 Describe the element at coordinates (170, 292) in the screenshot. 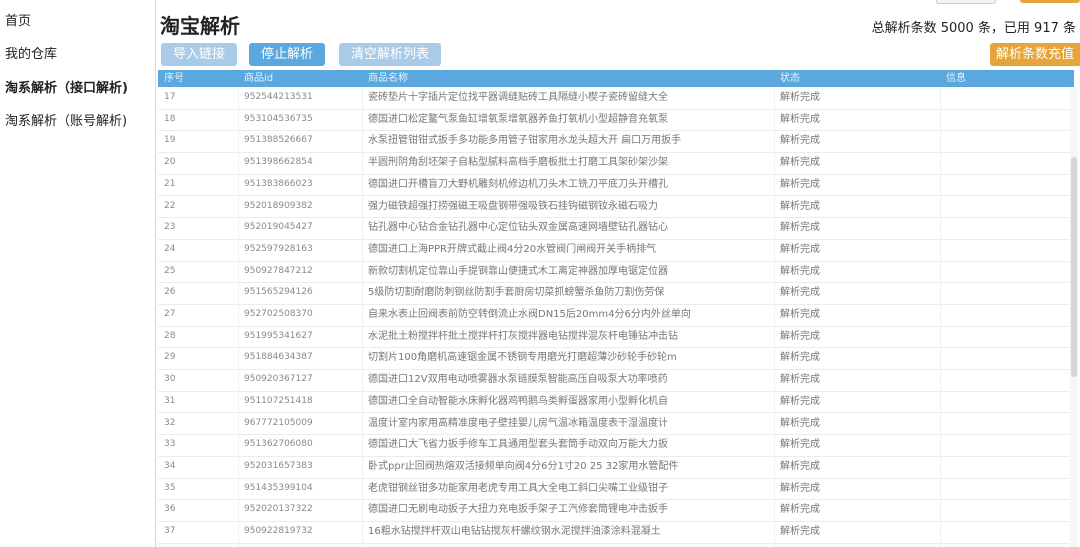

I see `cell-row-number: 26` at that location.